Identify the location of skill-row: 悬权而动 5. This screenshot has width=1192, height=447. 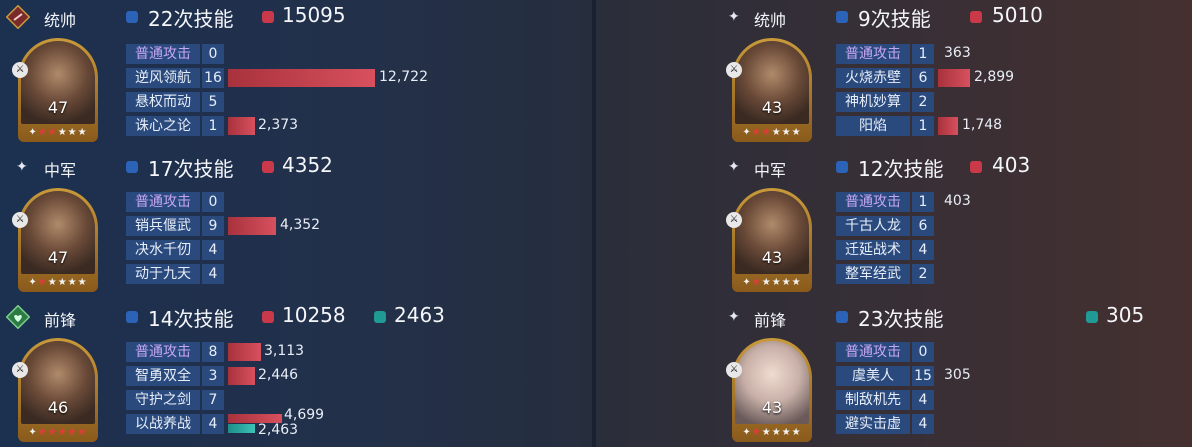
(176, 102).